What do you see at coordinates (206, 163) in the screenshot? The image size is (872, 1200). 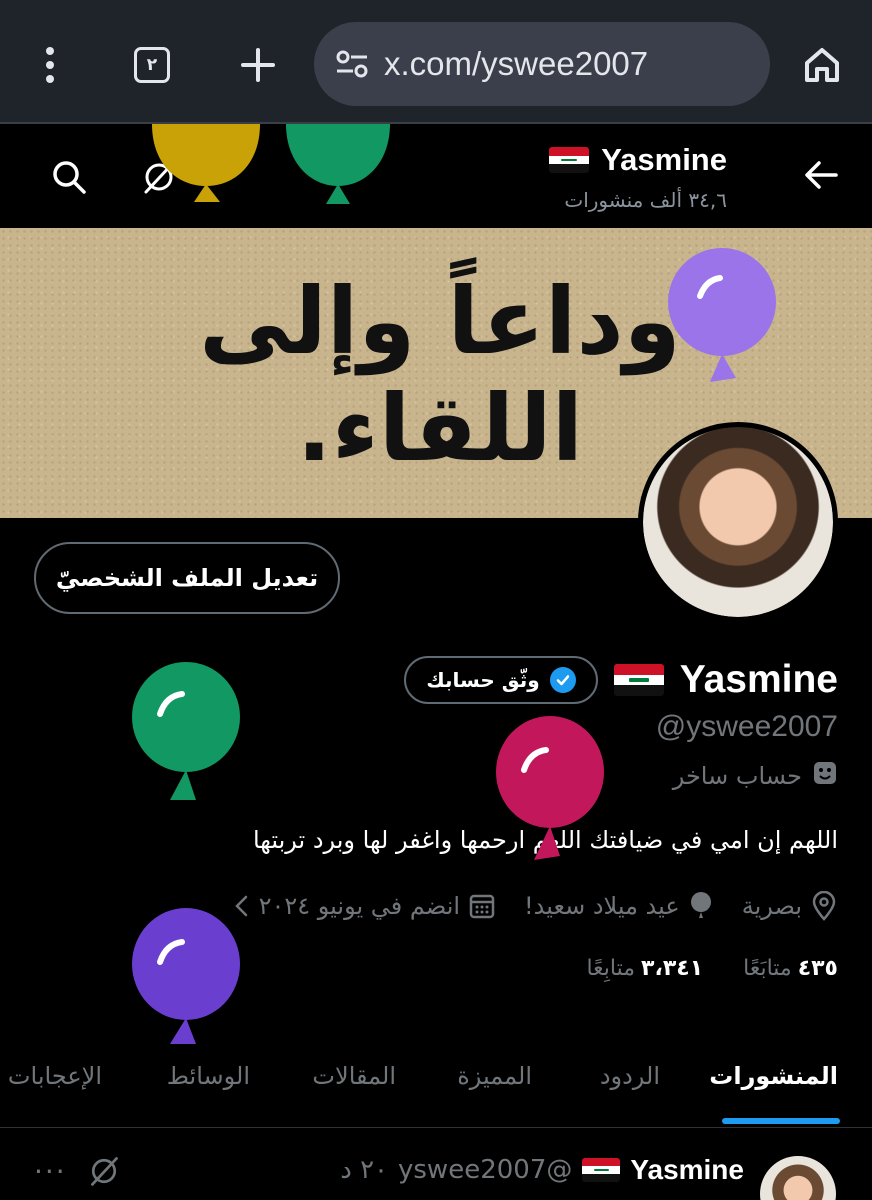 I see `balloon-yellow` at bounding box center [206, 163].